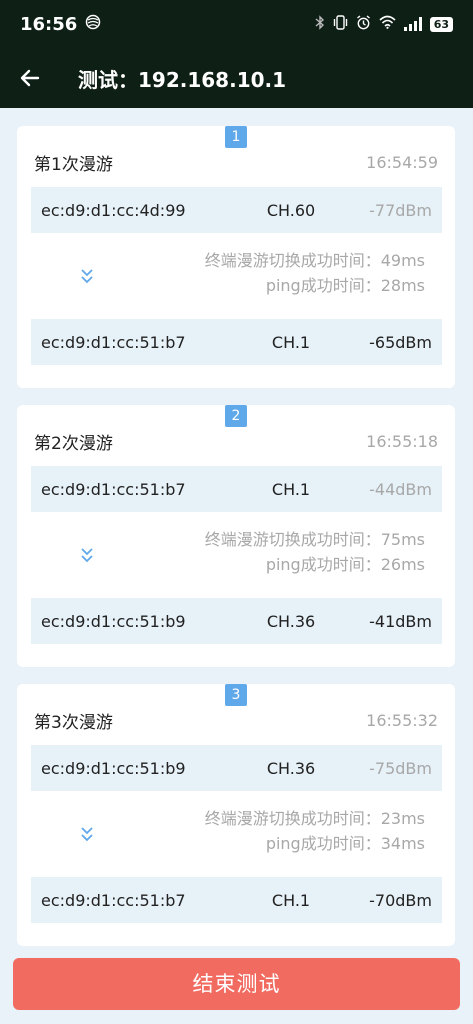 This screenshot has width=473, height=1024. What do you see at coordinates (30, 78) in the screenshot?
I see `back-arrow-icon` at bounding box center [30, 78].